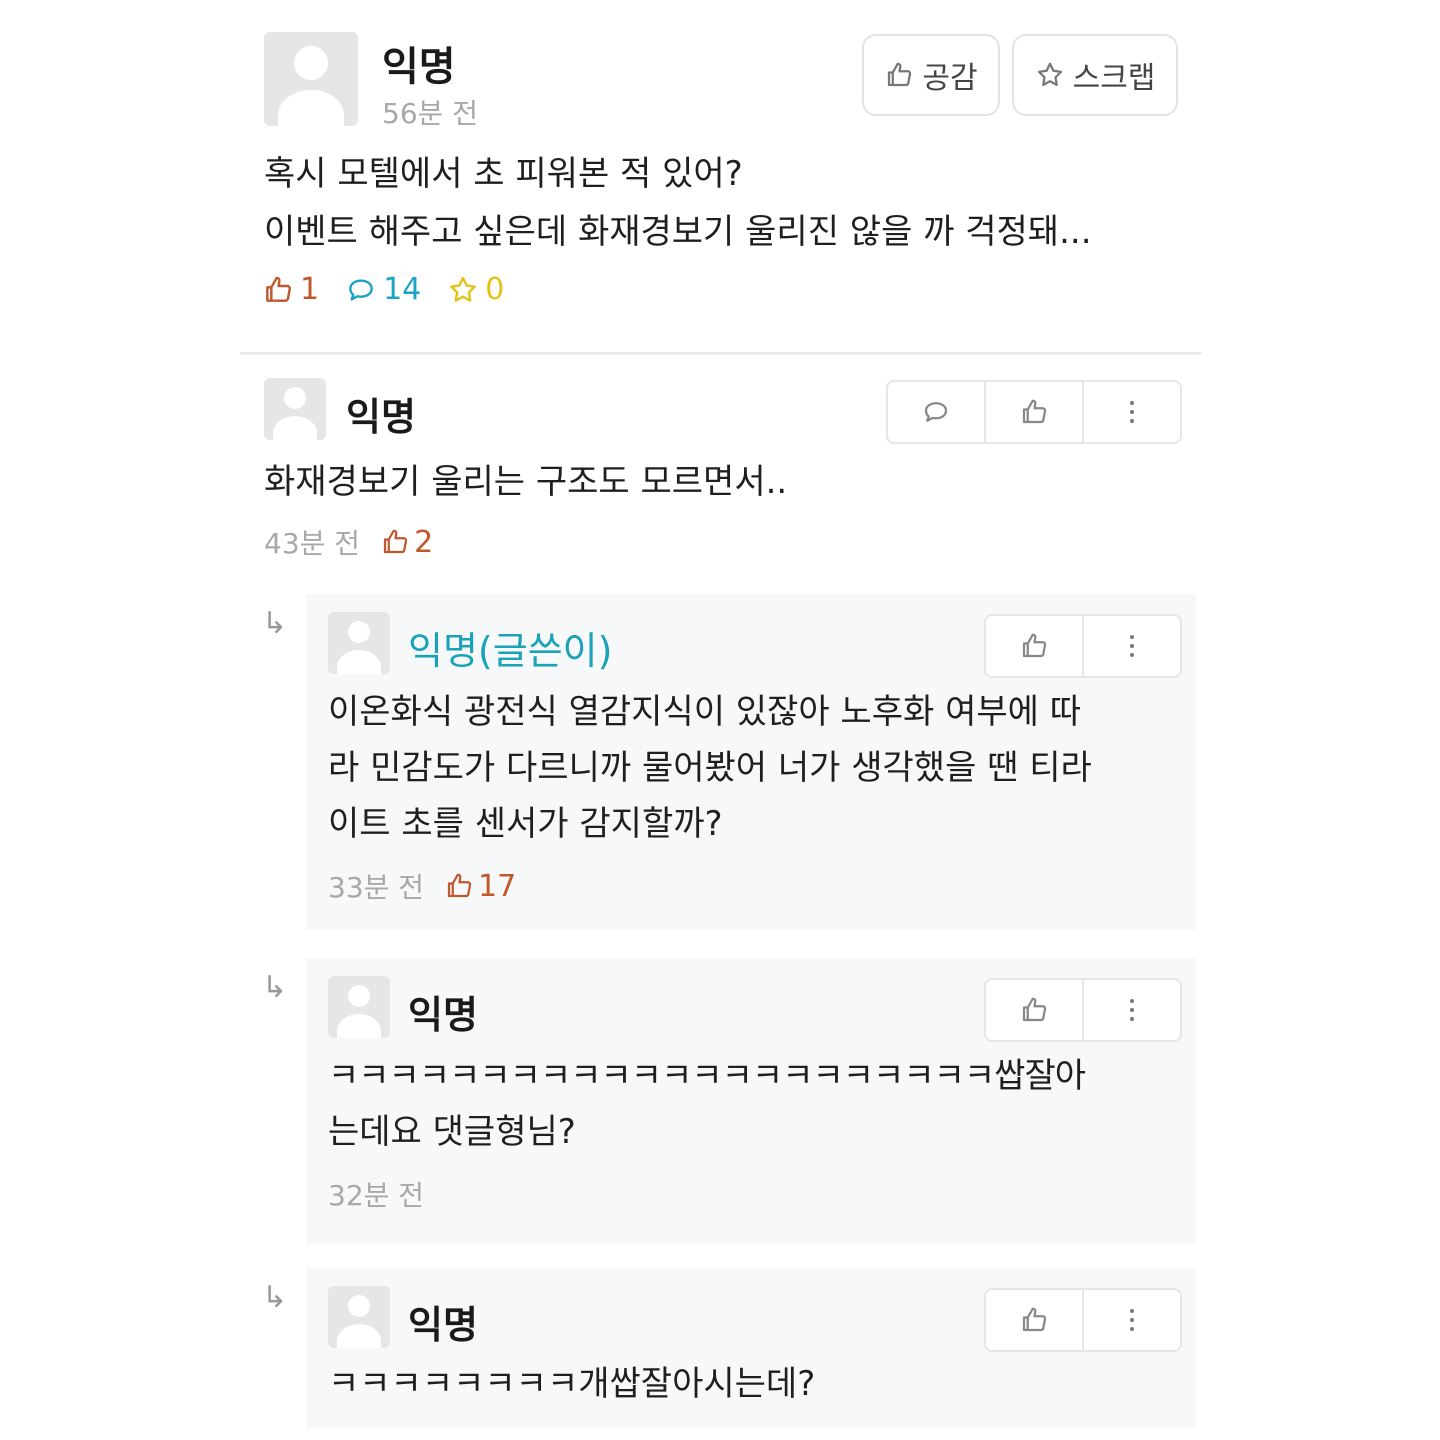  I want to click on reply-button, so click(937, 412).